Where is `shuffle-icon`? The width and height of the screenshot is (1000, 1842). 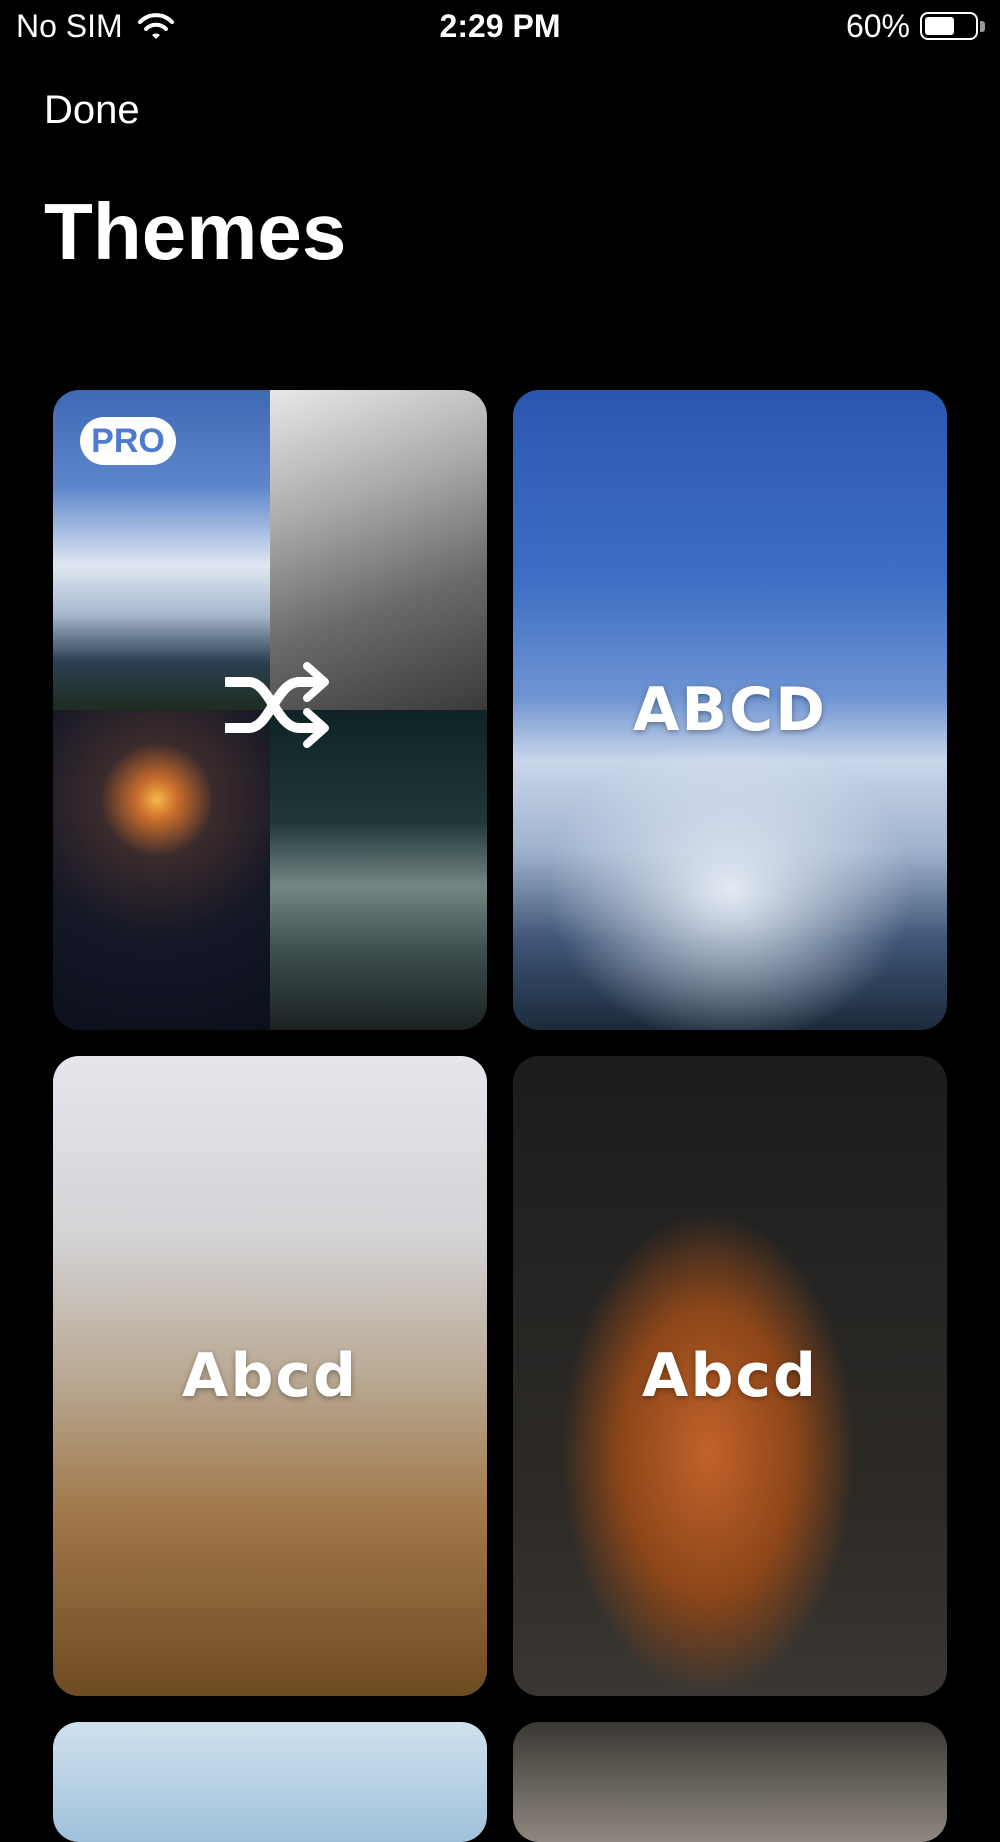 shuffle-icon is located at coordinates (277, 705).